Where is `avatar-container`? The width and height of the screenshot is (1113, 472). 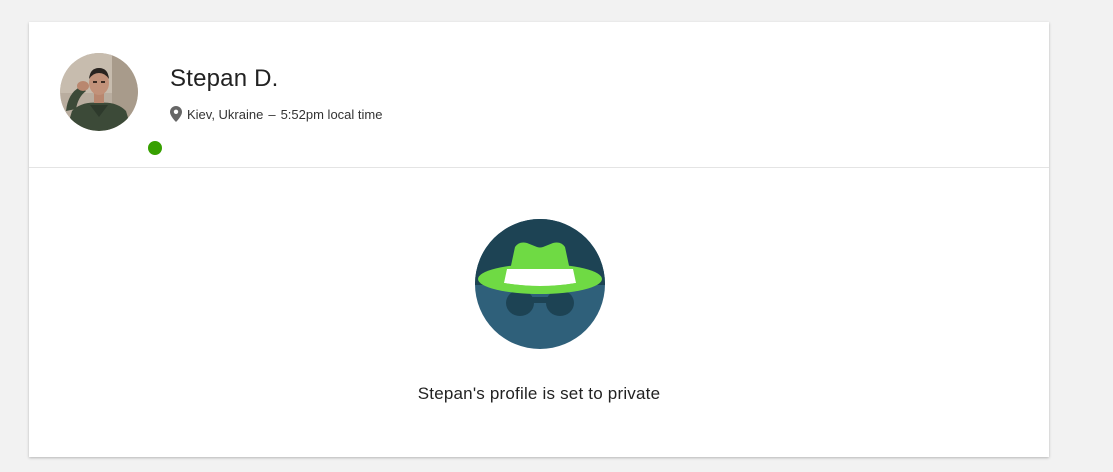
avatar-container is located at coordinates (112, 105).